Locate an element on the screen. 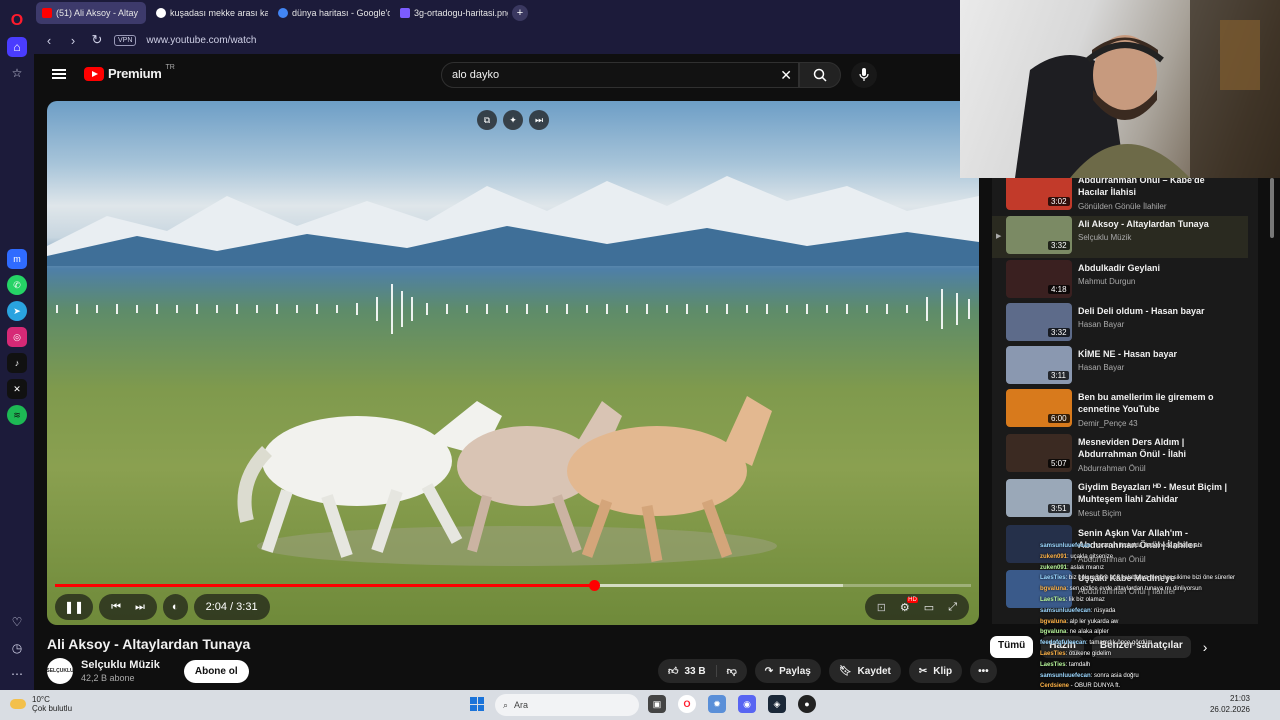 The image size is (1280, 720). video-duration: 5:07 is located at coordinates (1059, 463).